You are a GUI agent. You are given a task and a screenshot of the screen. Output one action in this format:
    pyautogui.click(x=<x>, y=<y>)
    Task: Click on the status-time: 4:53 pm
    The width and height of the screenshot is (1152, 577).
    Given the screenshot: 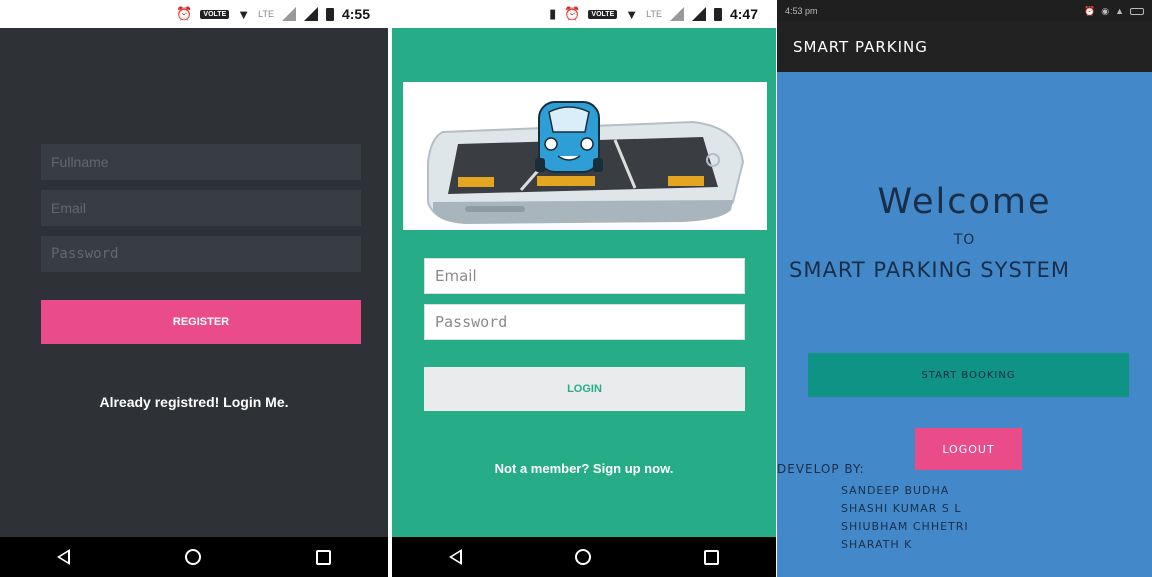 What is the action you would take?
    pyautogui.click(x=801, y=11)
    